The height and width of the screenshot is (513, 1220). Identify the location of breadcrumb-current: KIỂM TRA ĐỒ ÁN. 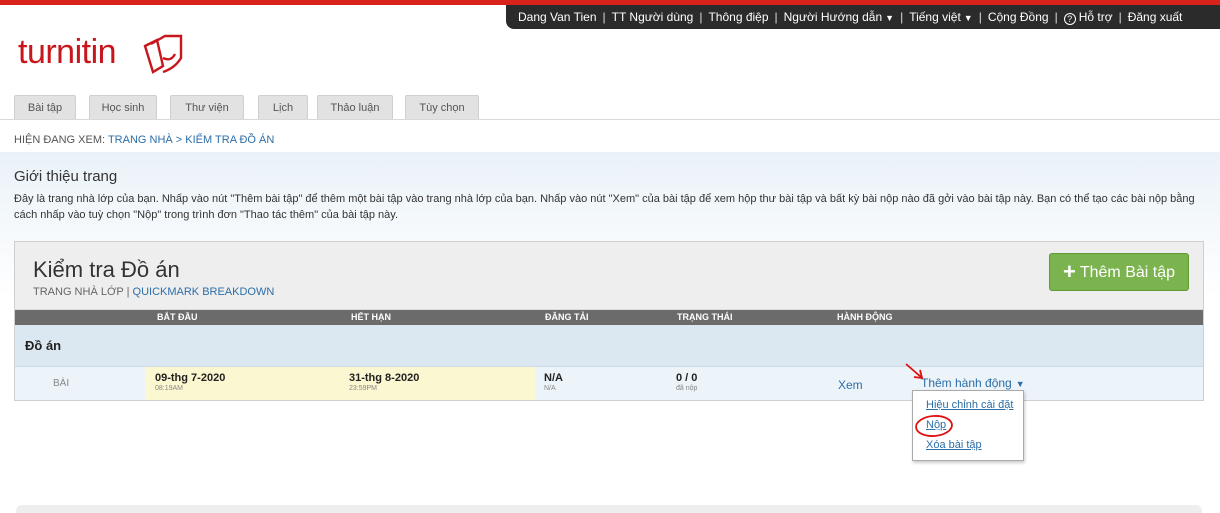
(229, 140).